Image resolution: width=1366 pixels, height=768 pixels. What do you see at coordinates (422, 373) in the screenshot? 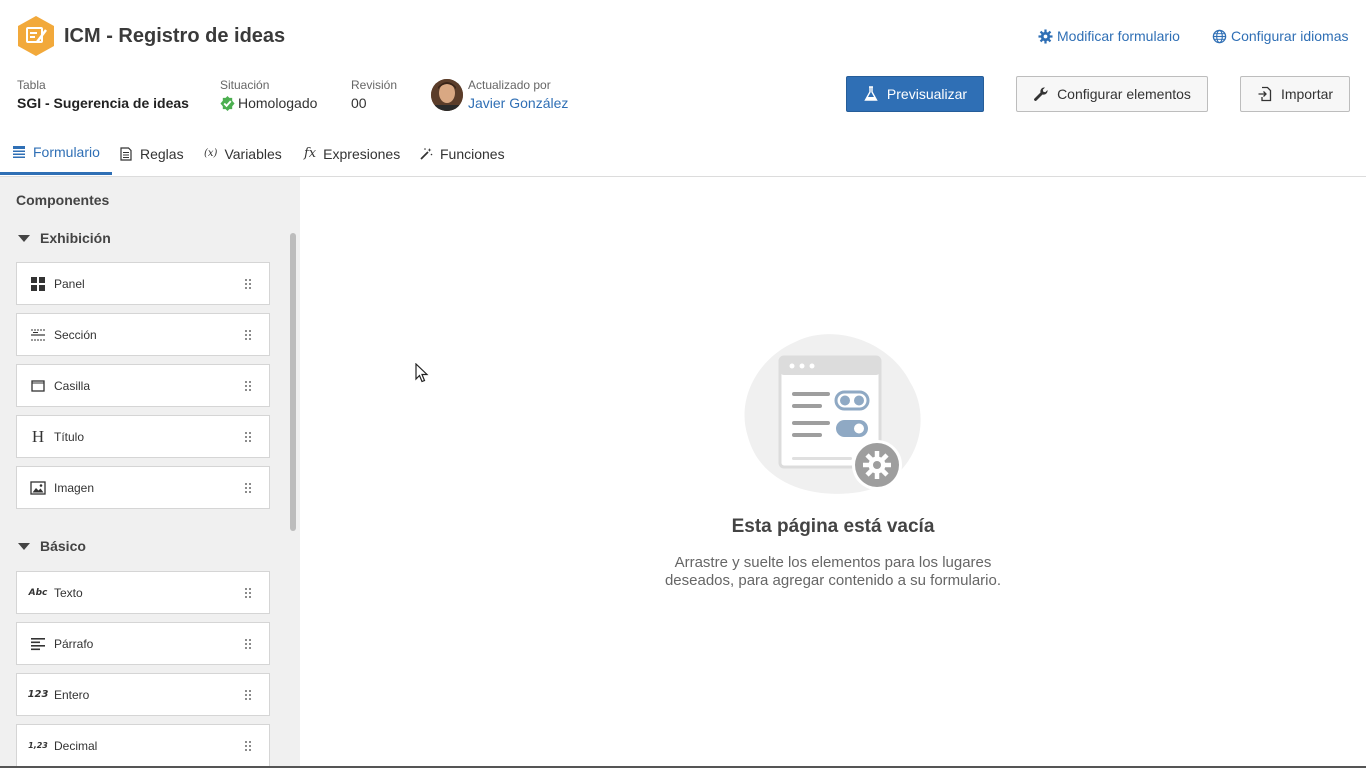
I see `mouse-cursor-icon` at bounding box center [422, 373].